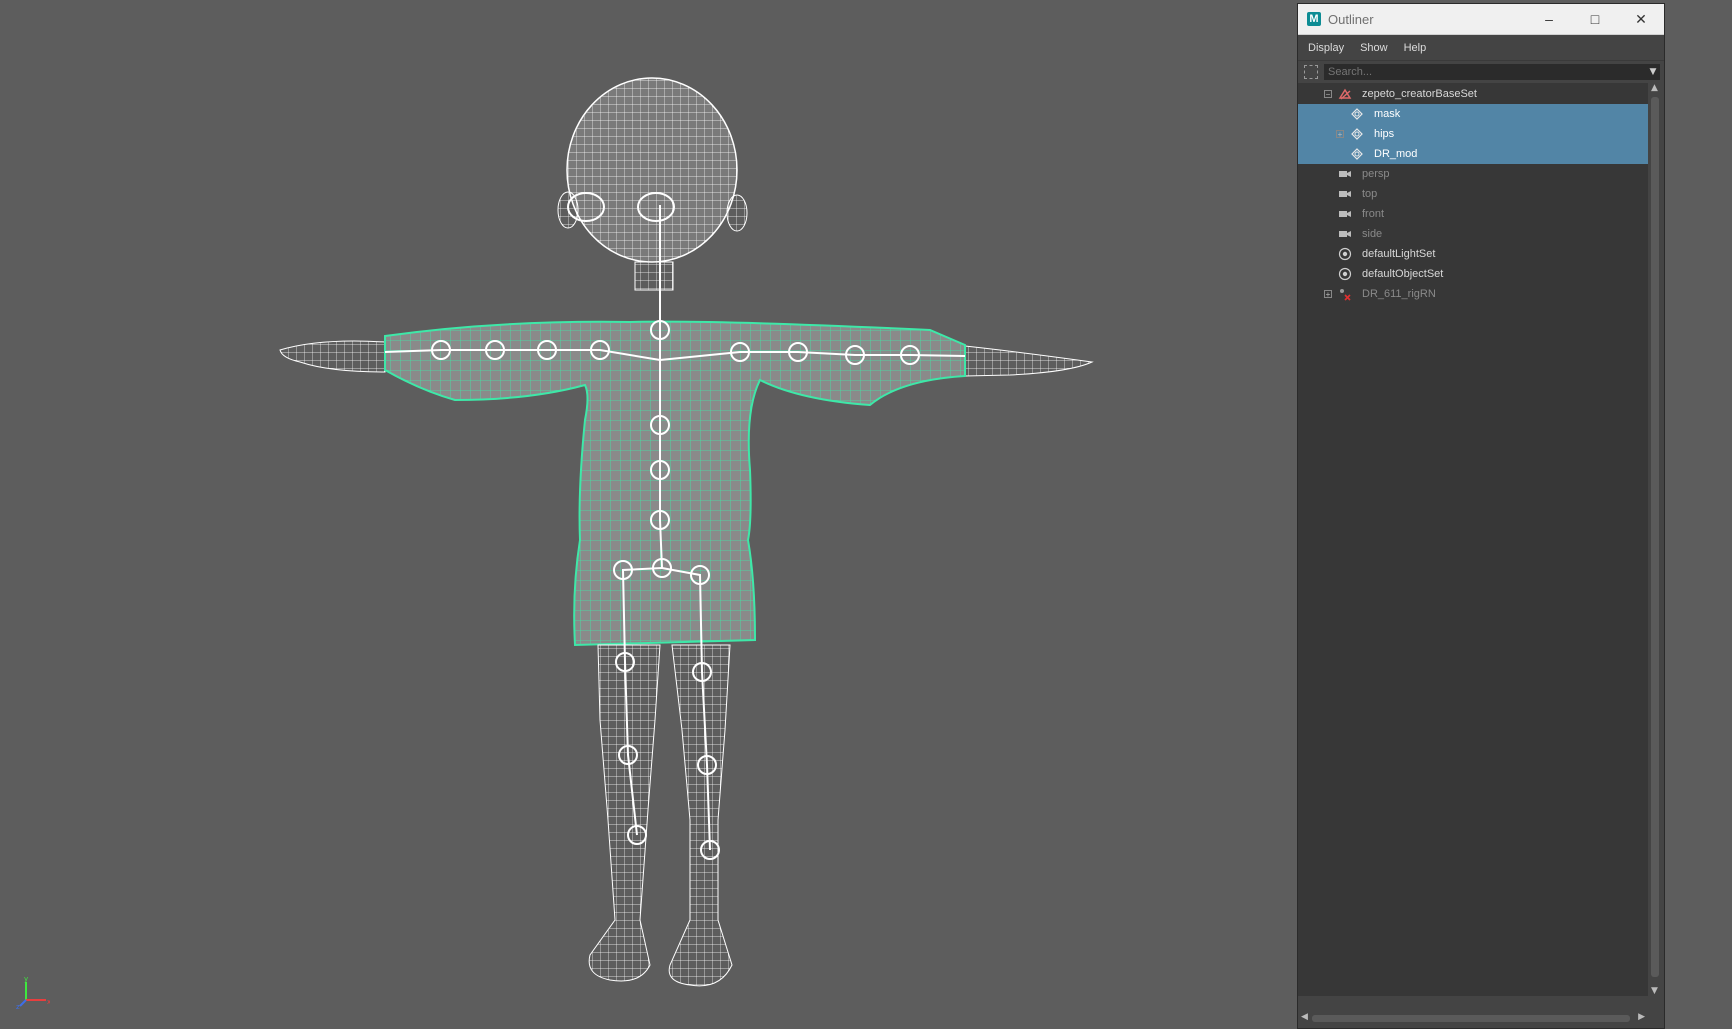  I want to click on maximize-button: □, so click(1595, 19).